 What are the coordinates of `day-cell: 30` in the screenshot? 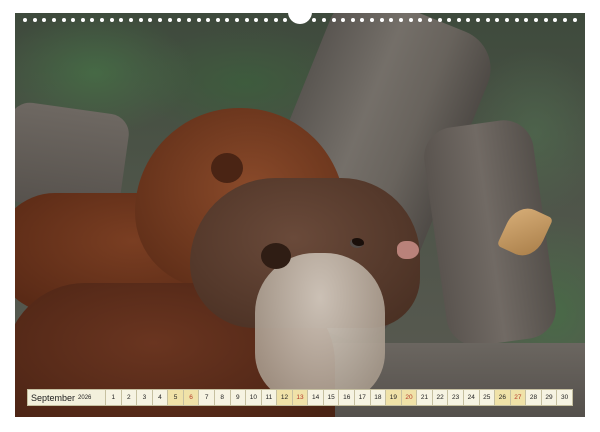 It's located at (564, 397).